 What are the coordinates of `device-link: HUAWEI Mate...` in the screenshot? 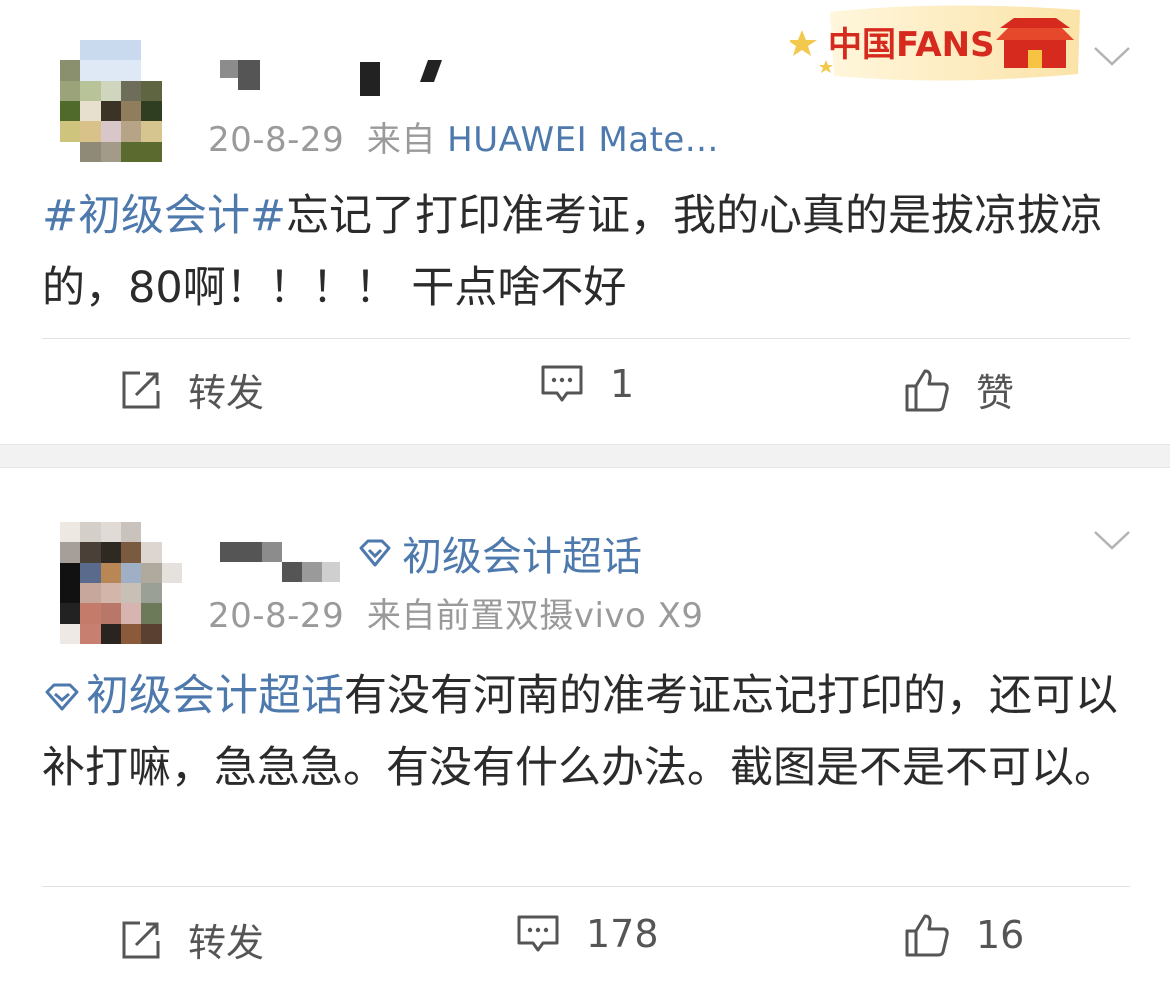 It's located at (583, 140).